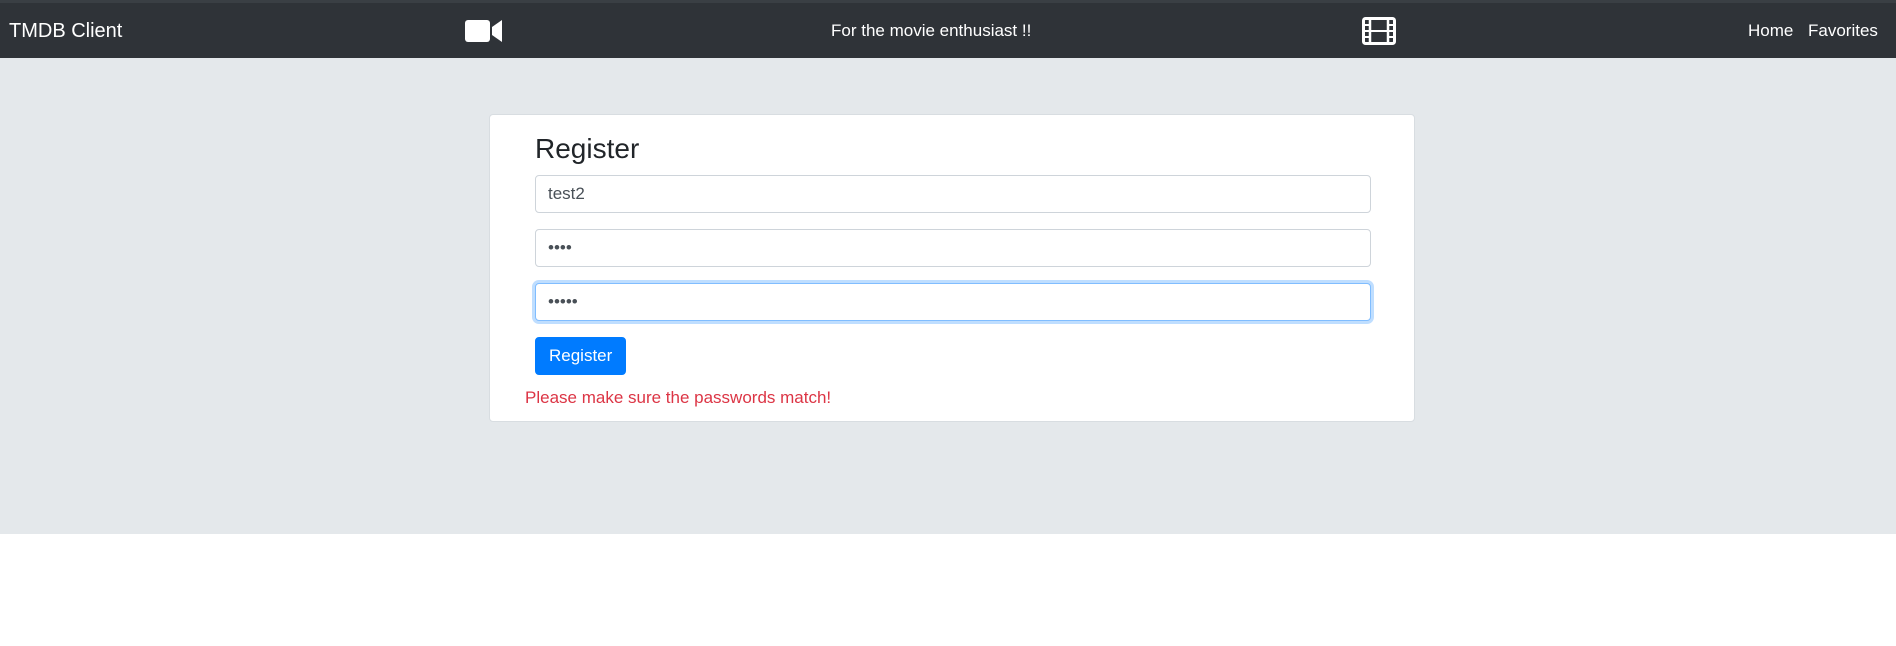  I want to click on password-input, so click(953, 248).